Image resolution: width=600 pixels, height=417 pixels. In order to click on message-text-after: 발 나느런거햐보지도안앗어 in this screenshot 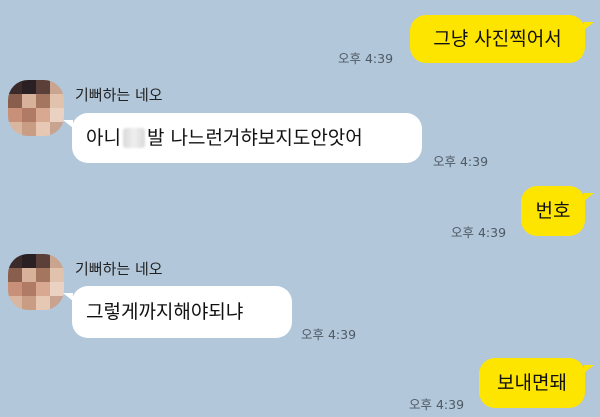, I will do `click(254, 137)`.